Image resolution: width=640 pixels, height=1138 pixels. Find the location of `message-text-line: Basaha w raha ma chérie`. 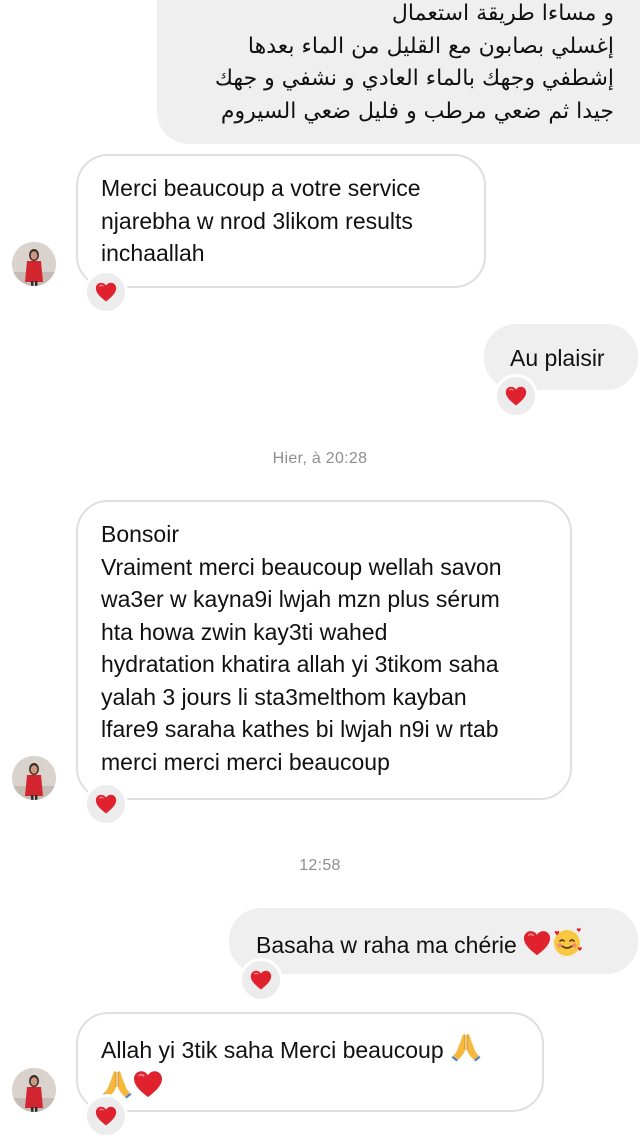

message-text-line: Basaha w raha ma chérie is located at coordinates (434, 944).